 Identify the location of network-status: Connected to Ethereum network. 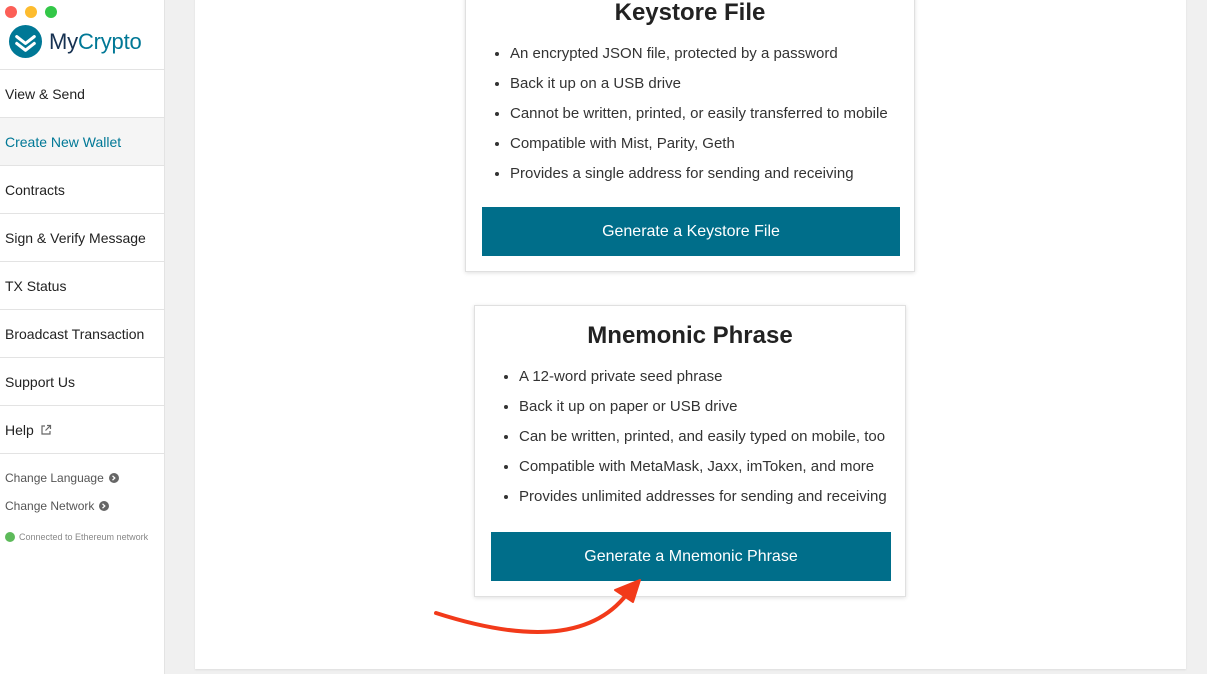
(76, 537).